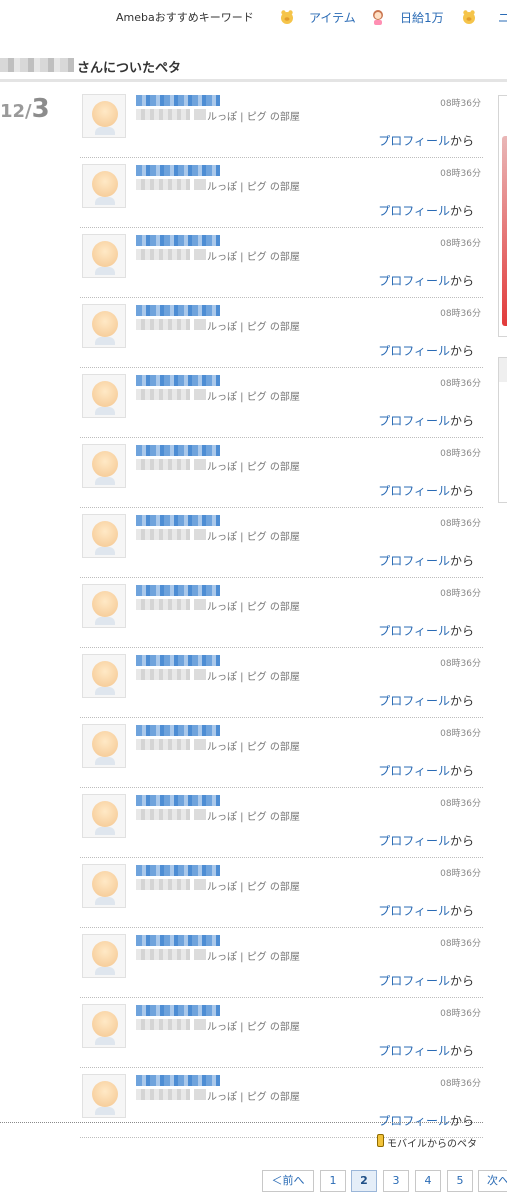 This screenshot has height=1194, width=507. Describe the element at coordinates (422, 17) in the screenshot. I see `nav-link-daily-pay: 日給1万` at that location.